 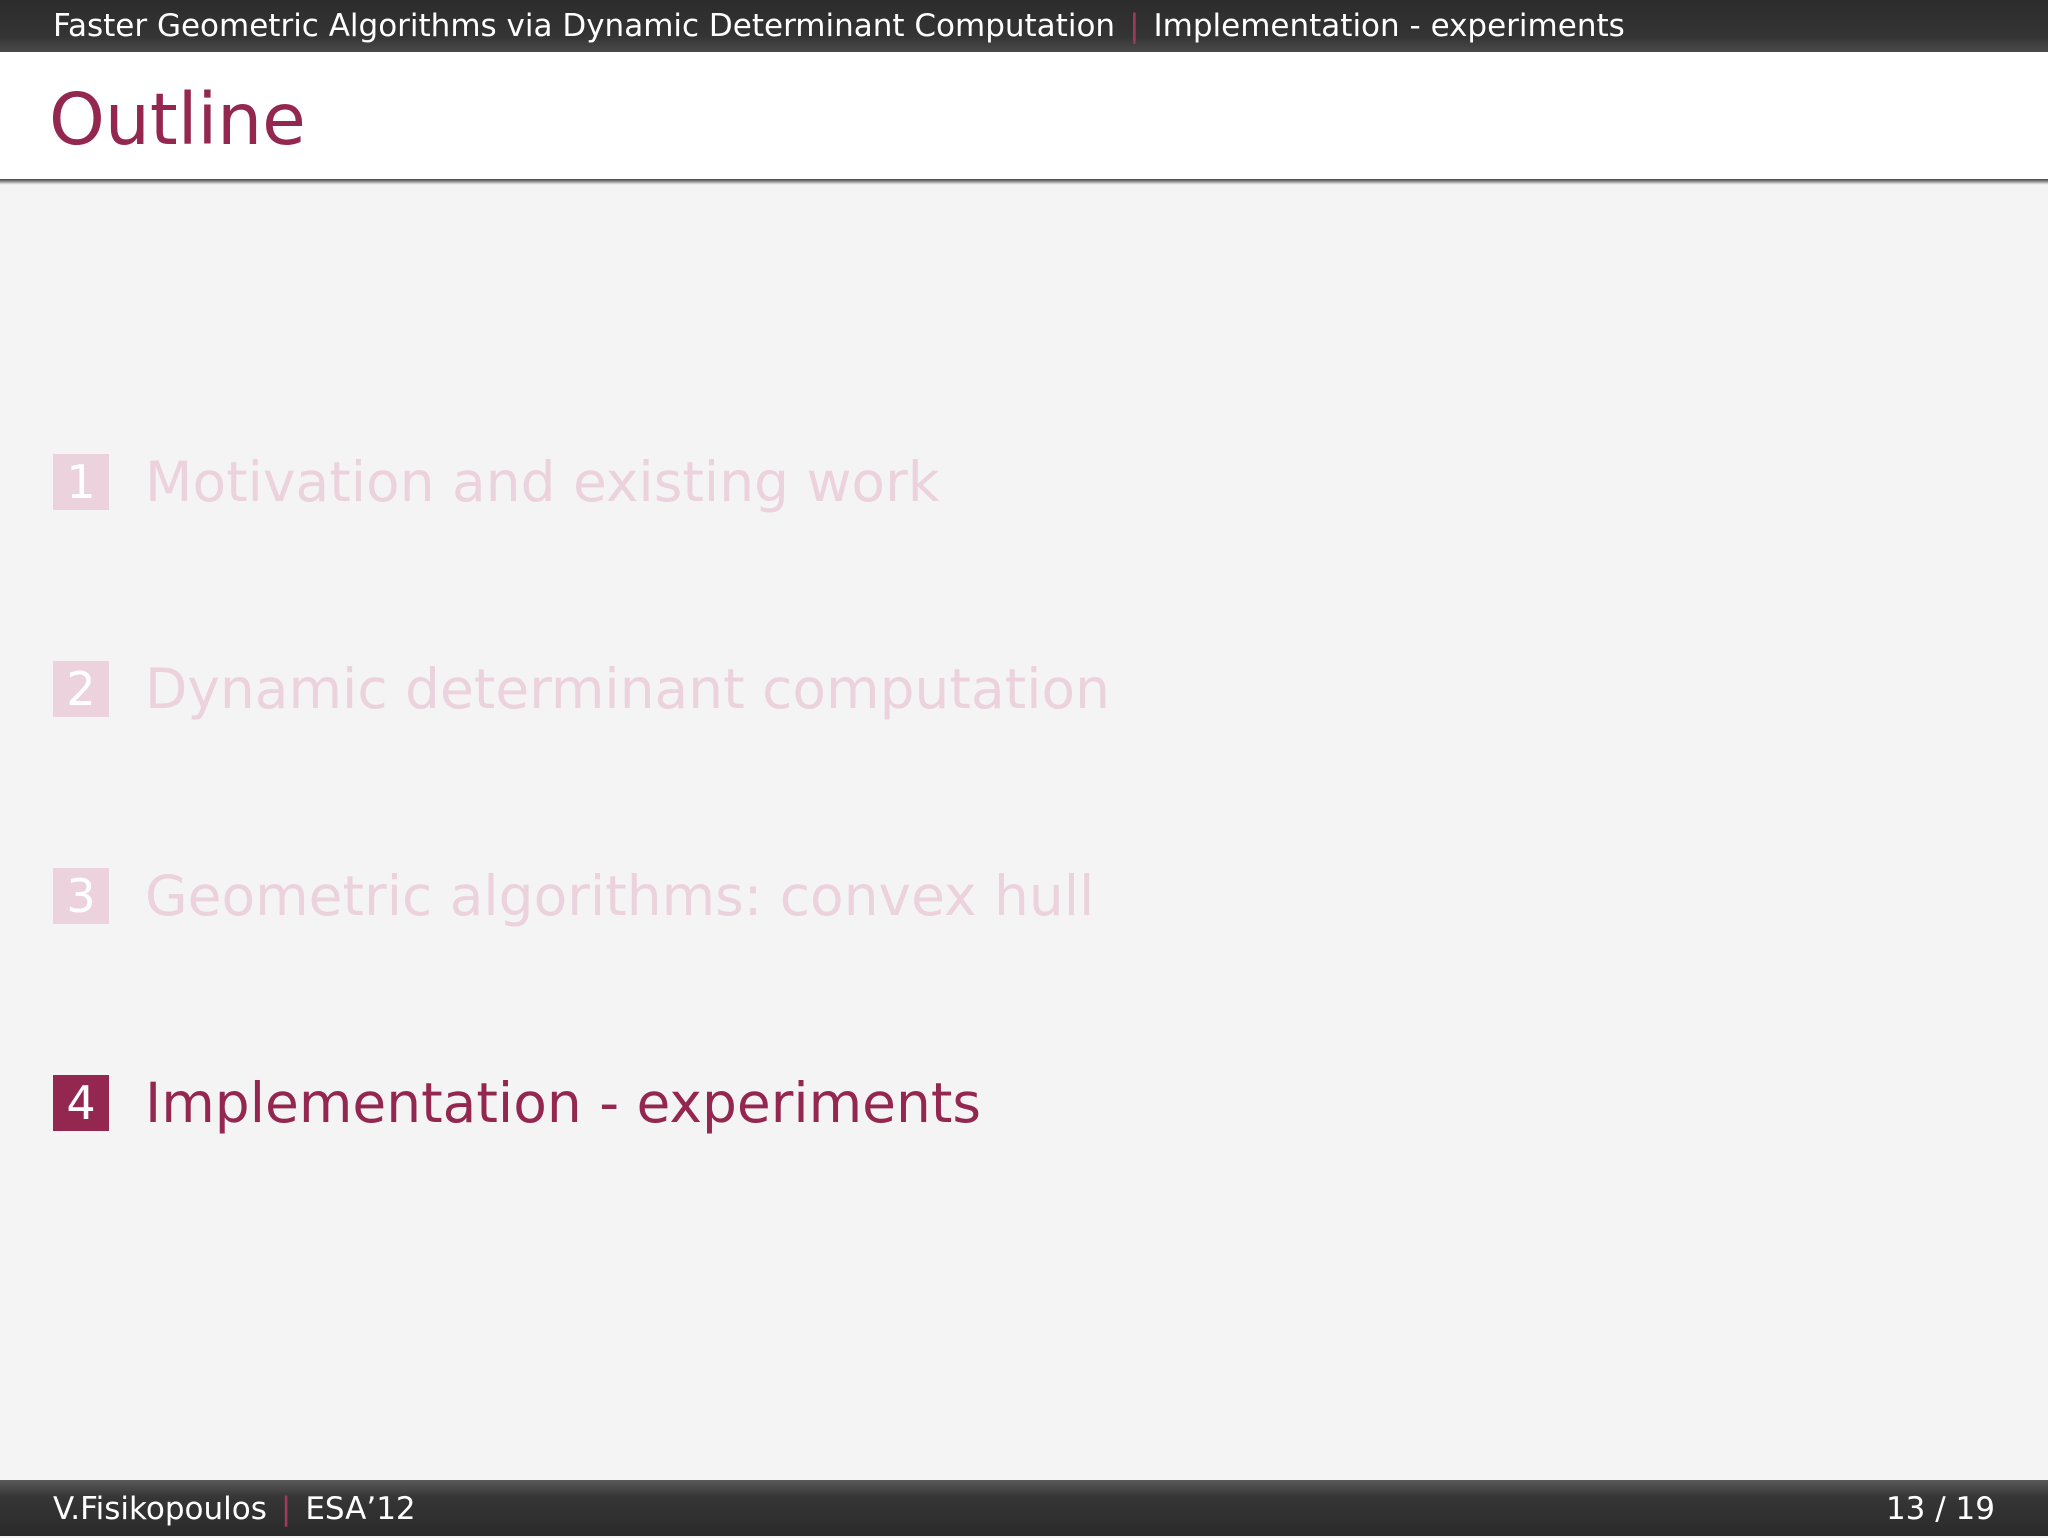 I want to click on outline-item-label: Implementation - experiments, so click(x=563, y=1103).